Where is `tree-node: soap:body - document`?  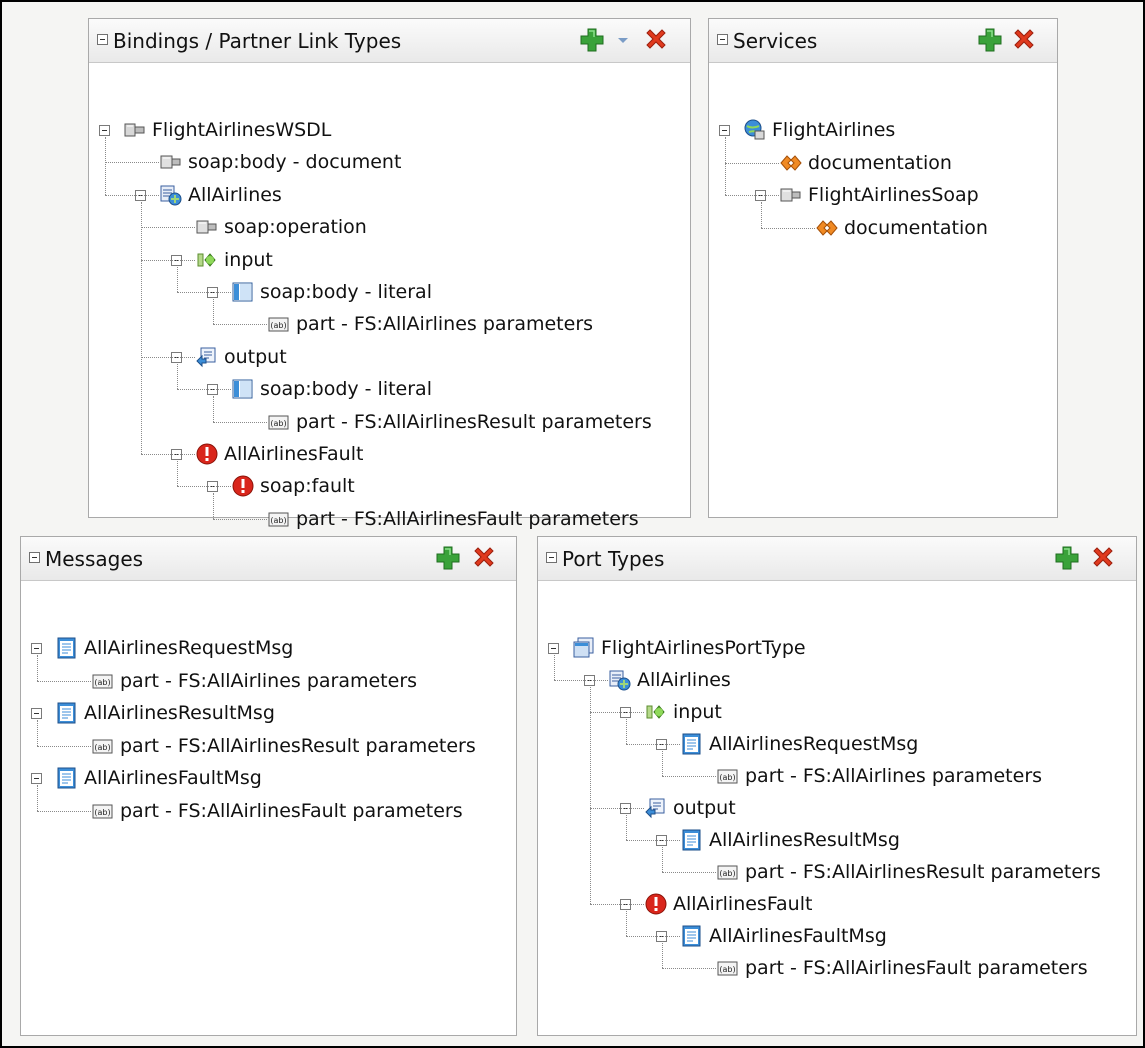
tree-node: soap:body - document is located at coordinates (280, 162).